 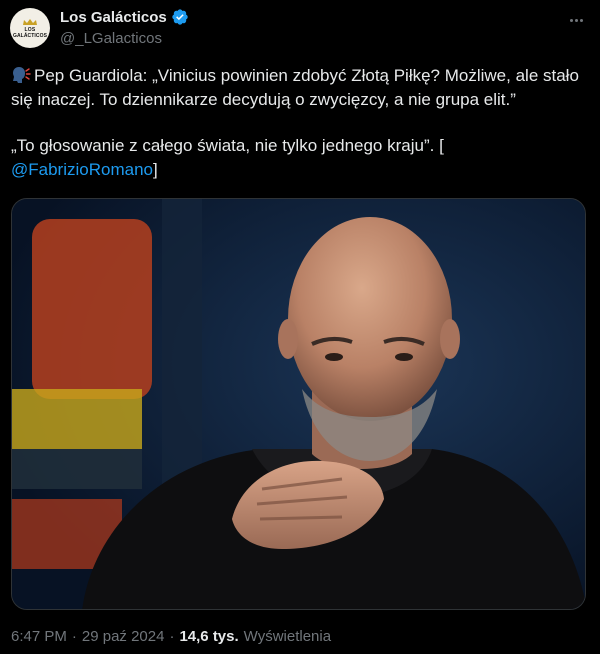 I want to click on speaking-head-emoji-icon, so click(x=22, y=75).